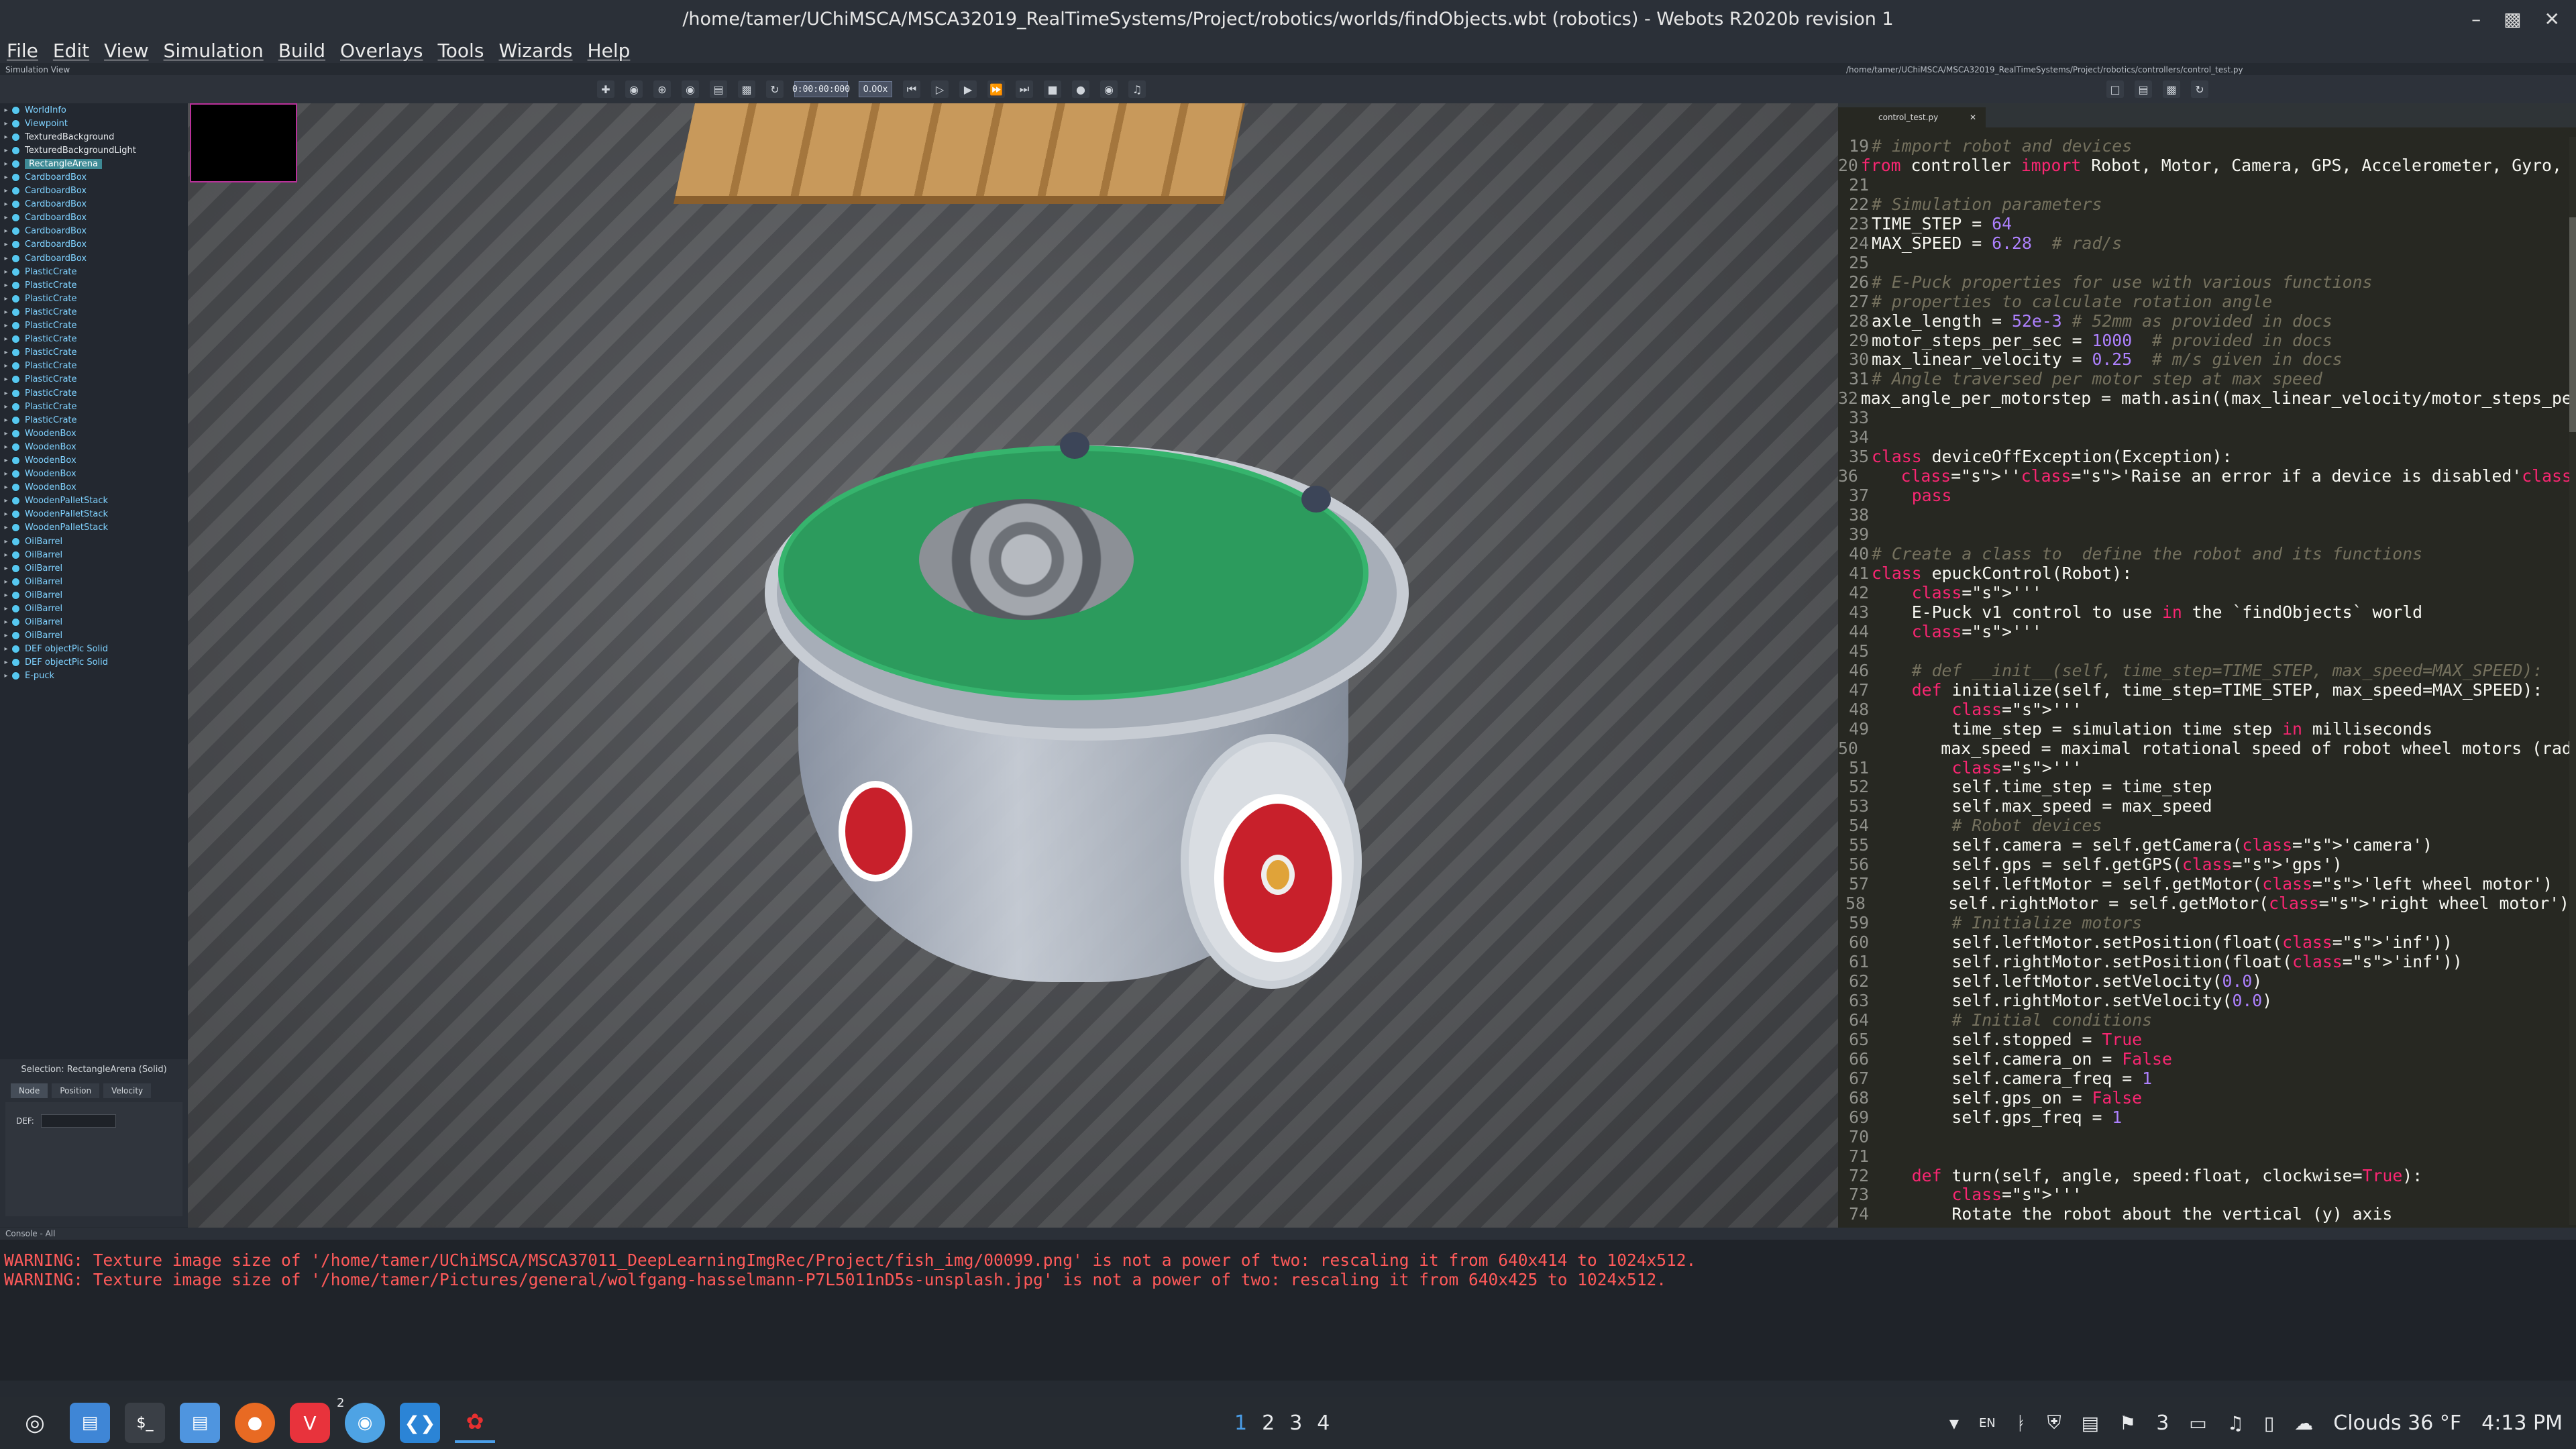 The width and height of the screenshot is (2576, 1449). Describe the element at coordinates (460, 51) in the screenshot. I see `menu-tools: Tools` at that location.